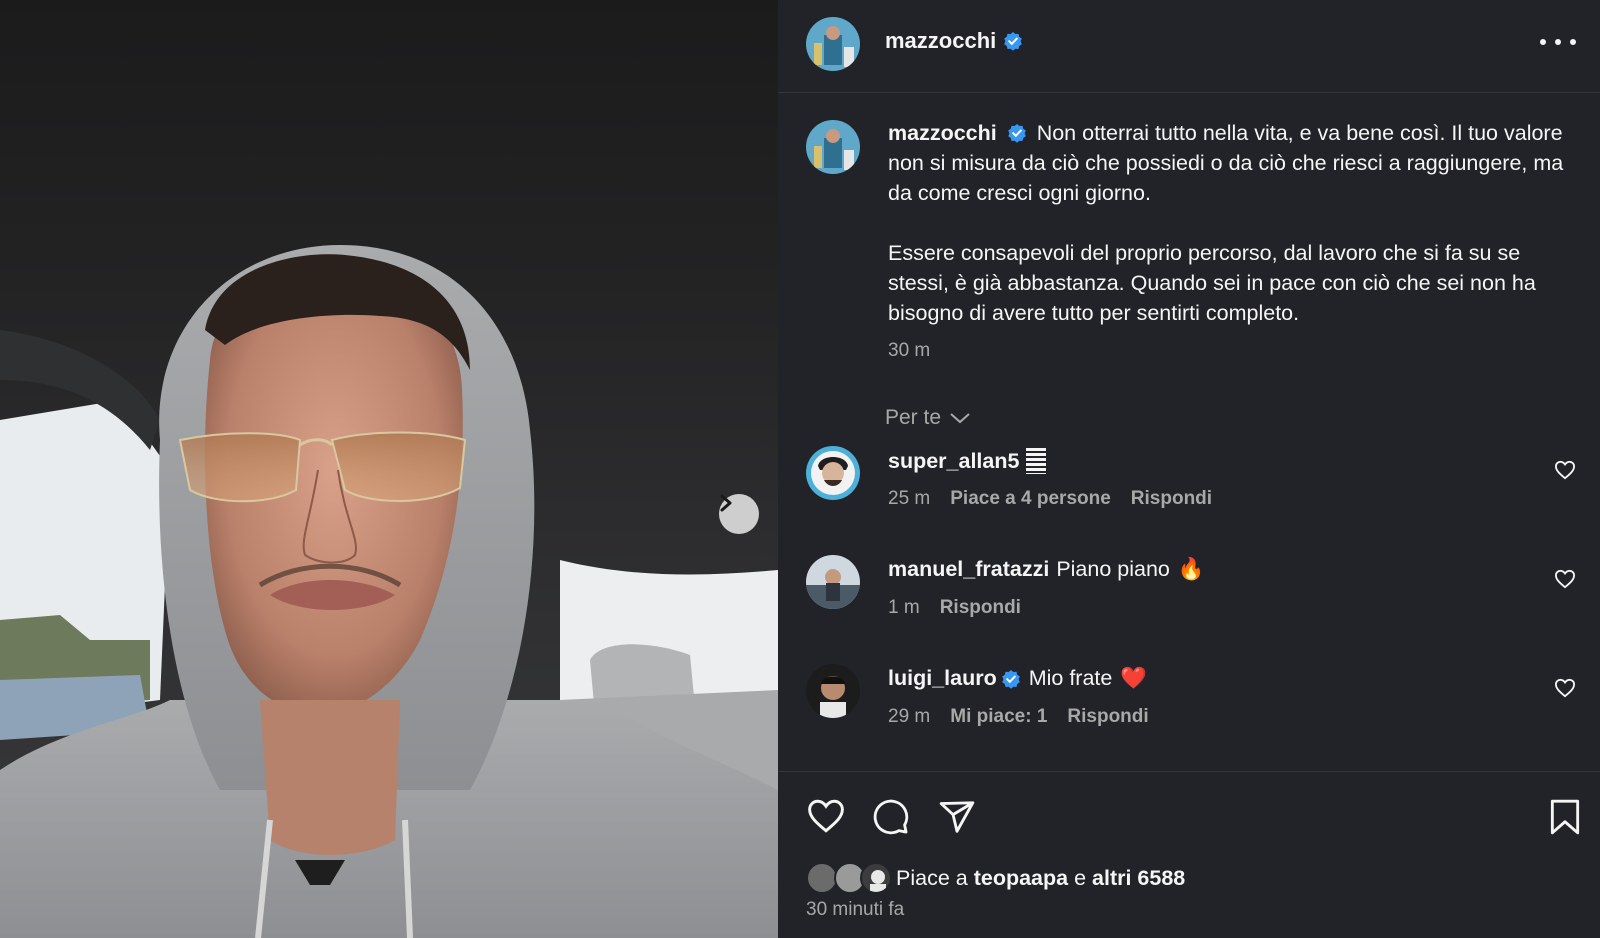 This screenshot has height=938, width=1600. What do you see at coordinates (909, 716) in the screenshot?
I see `comment-timestamp: 29 m` at bounding box center [909, 716].